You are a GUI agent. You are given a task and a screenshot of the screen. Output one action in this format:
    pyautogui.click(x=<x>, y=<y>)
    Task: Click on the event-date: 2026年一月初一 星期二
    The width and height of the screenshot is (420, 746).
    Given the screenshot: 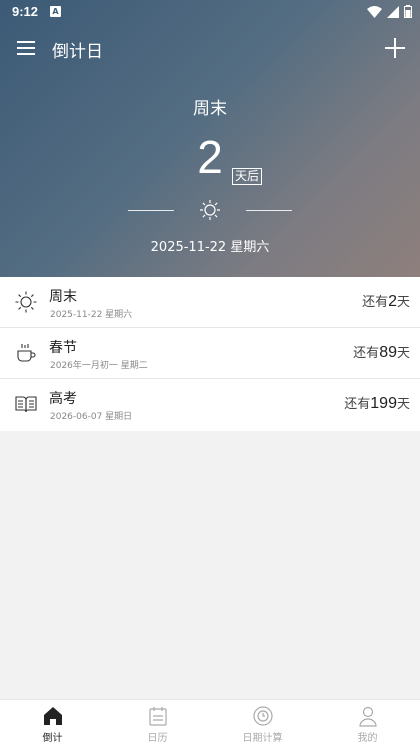 What is the action you would take?
    pyautogui.click(x=99, y=366)
    